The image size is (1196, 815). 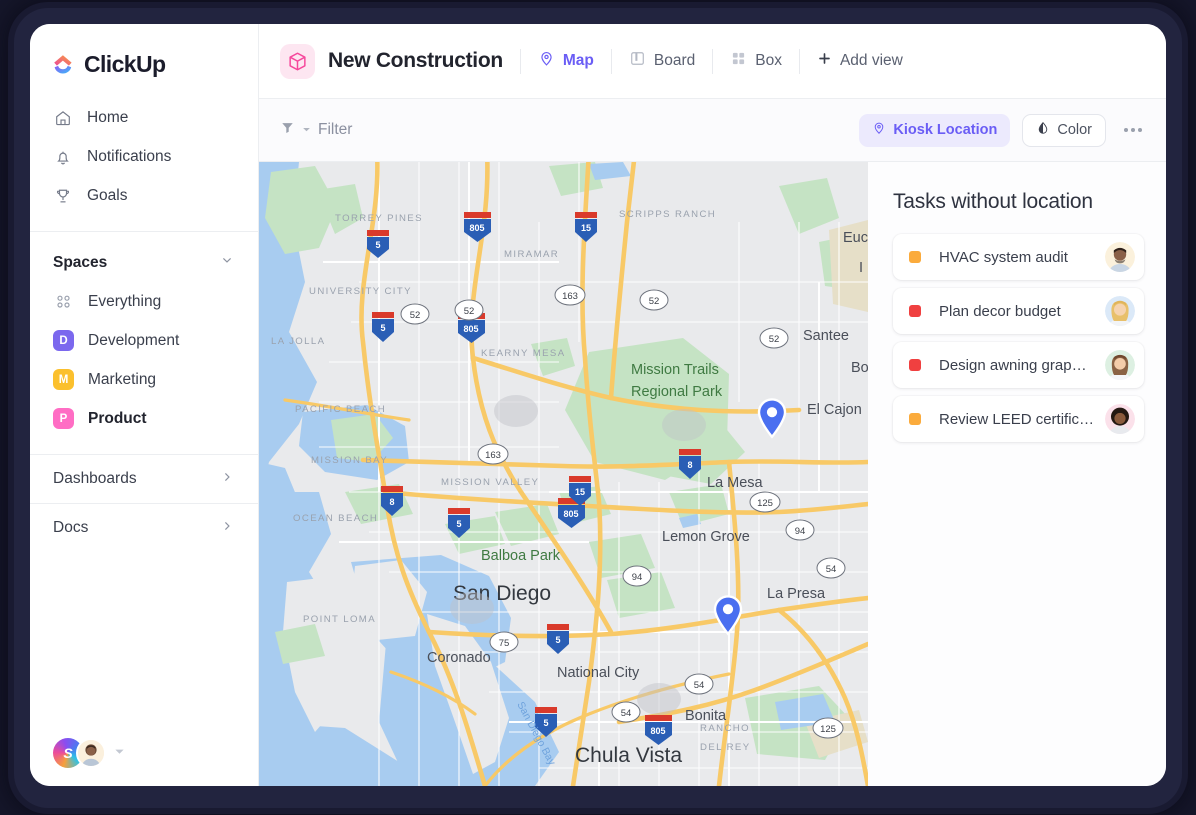 What do you see at coordinates (144, 418) in the screenshot?
I see `sidebar-space-product: P Product` at bounding box center [144, 418].